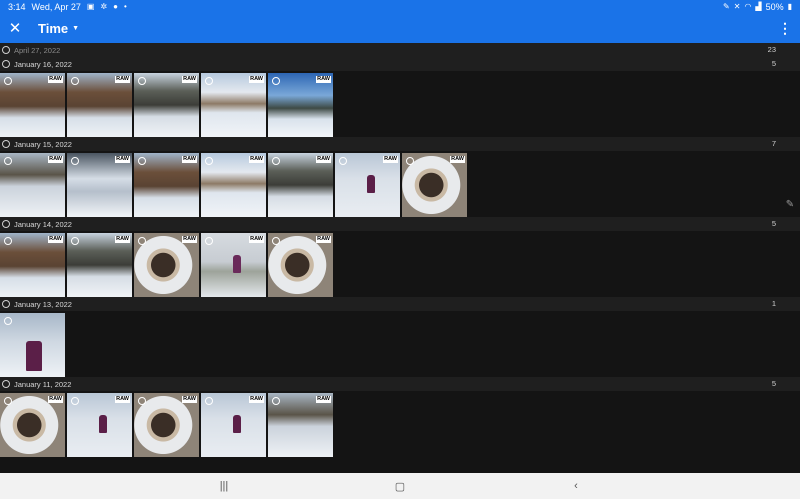 The image size is (800, 499). I want to click on date-group-header: April 27, 2022 23, so click(400, 50).